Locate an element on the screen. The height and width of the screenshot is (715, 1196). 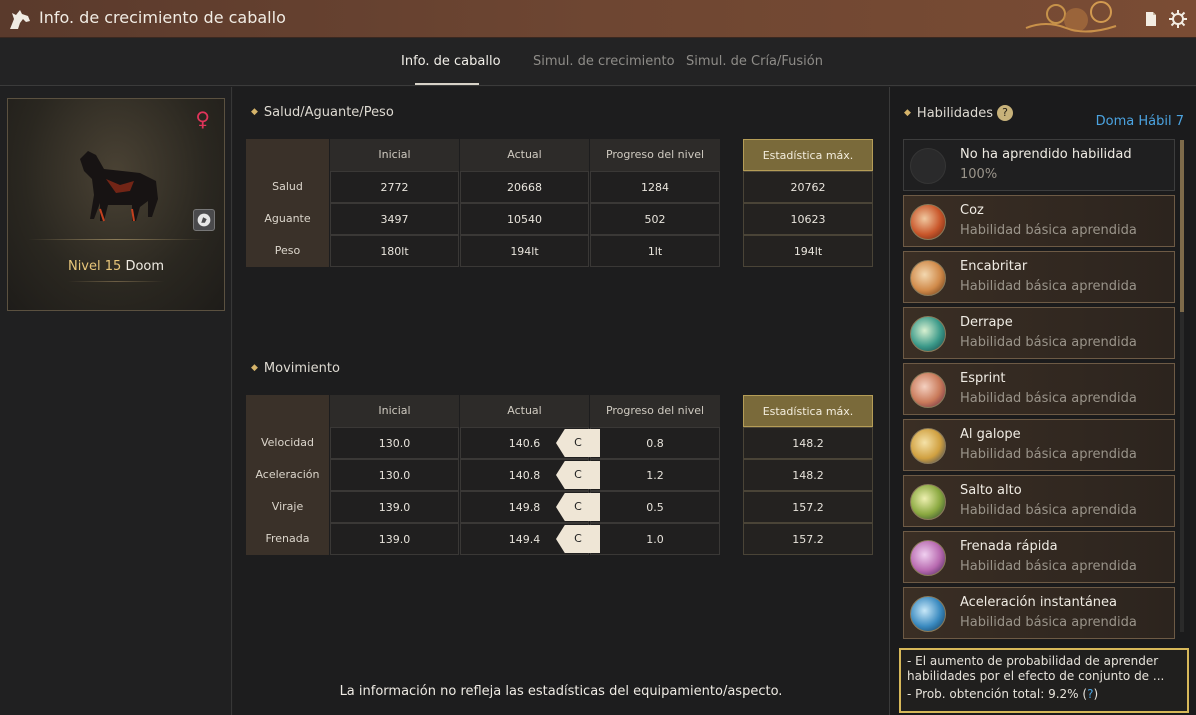
stat-progress: 1.2 is located at coordinates (655, 475).